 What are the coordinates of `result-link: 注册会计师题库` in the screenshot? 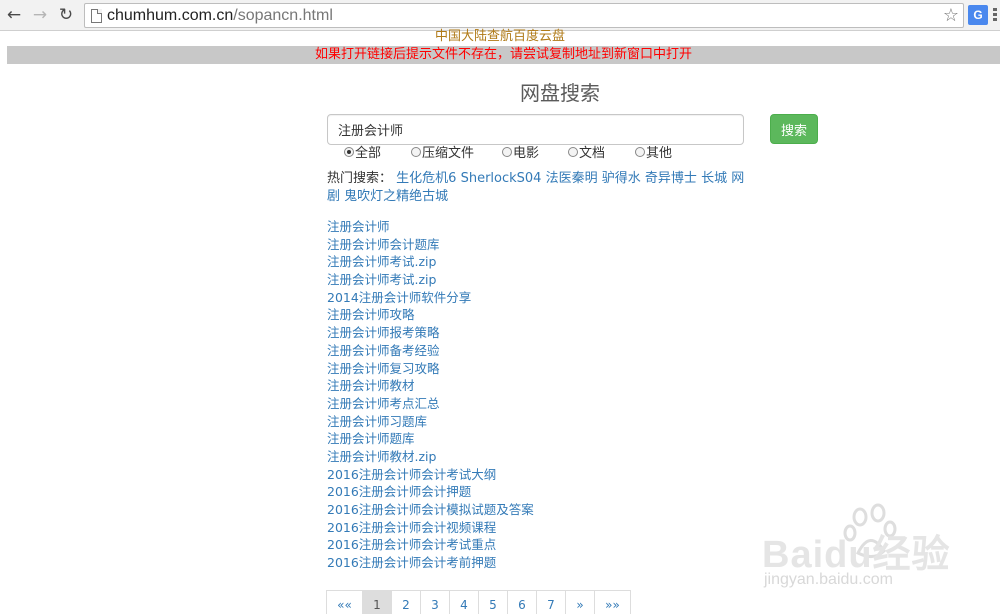 It's located at (371, 438).